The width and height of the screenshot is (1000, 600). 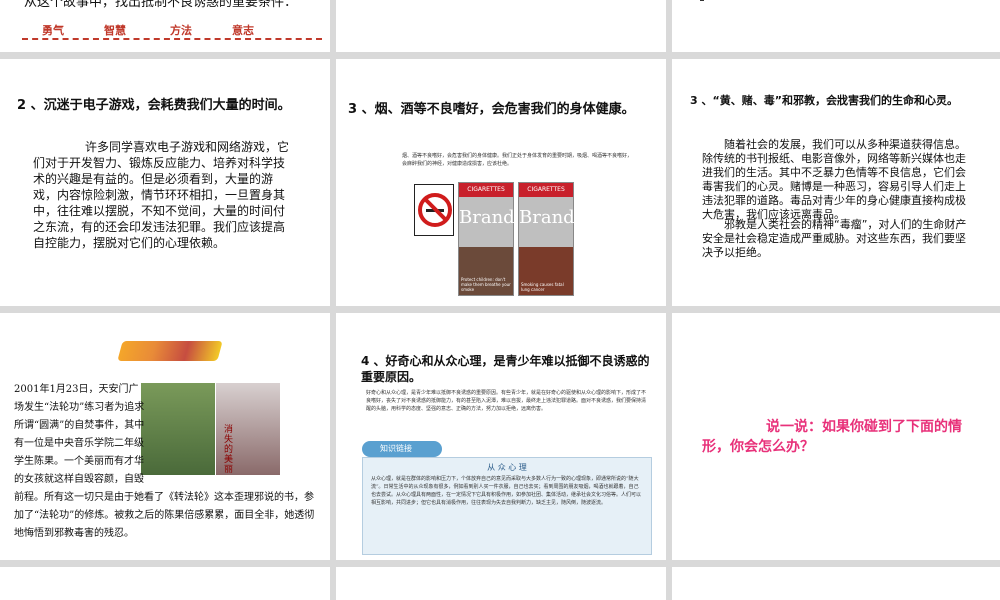 What do you see at coordinates (154, 105) in the screenshot?
I see `slide-4-title: 2 、沉迷于电子游戏，会耗费我们大量的时间。` at bounding box center [154, 105].